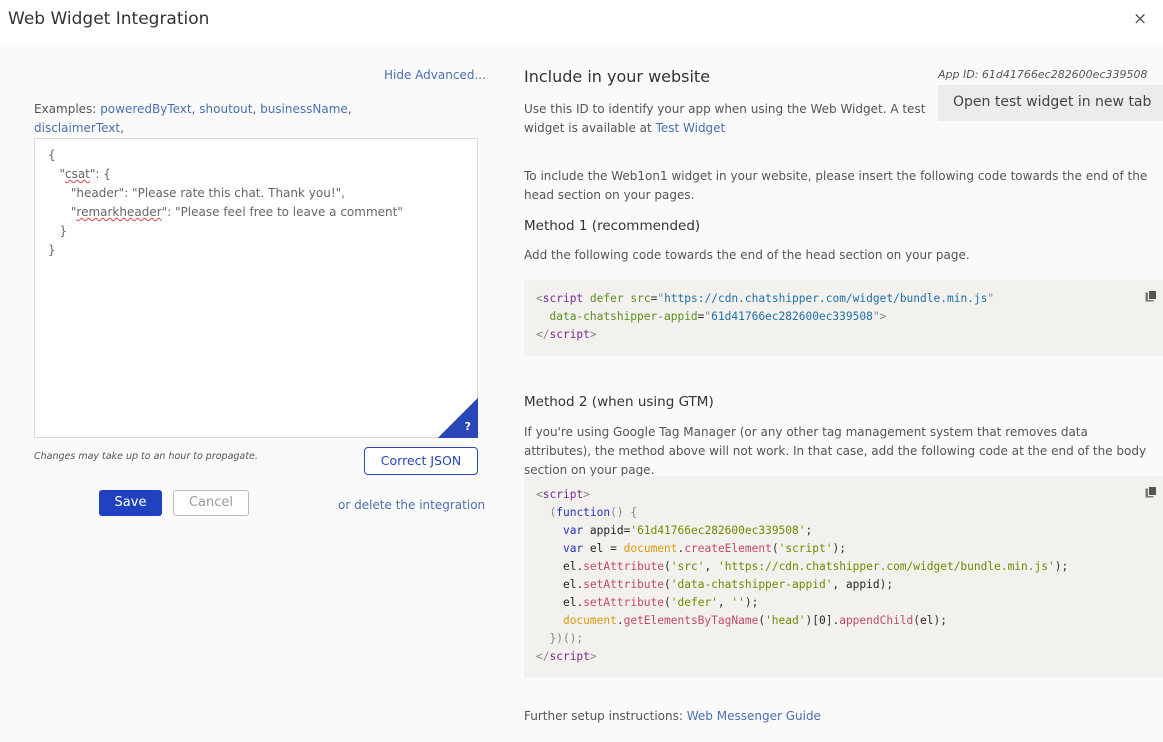 Image resolution: width=1163 pixels, height=742 pixels. I want to click on method1-title: Method 1 (recommended), so click(612, 226).